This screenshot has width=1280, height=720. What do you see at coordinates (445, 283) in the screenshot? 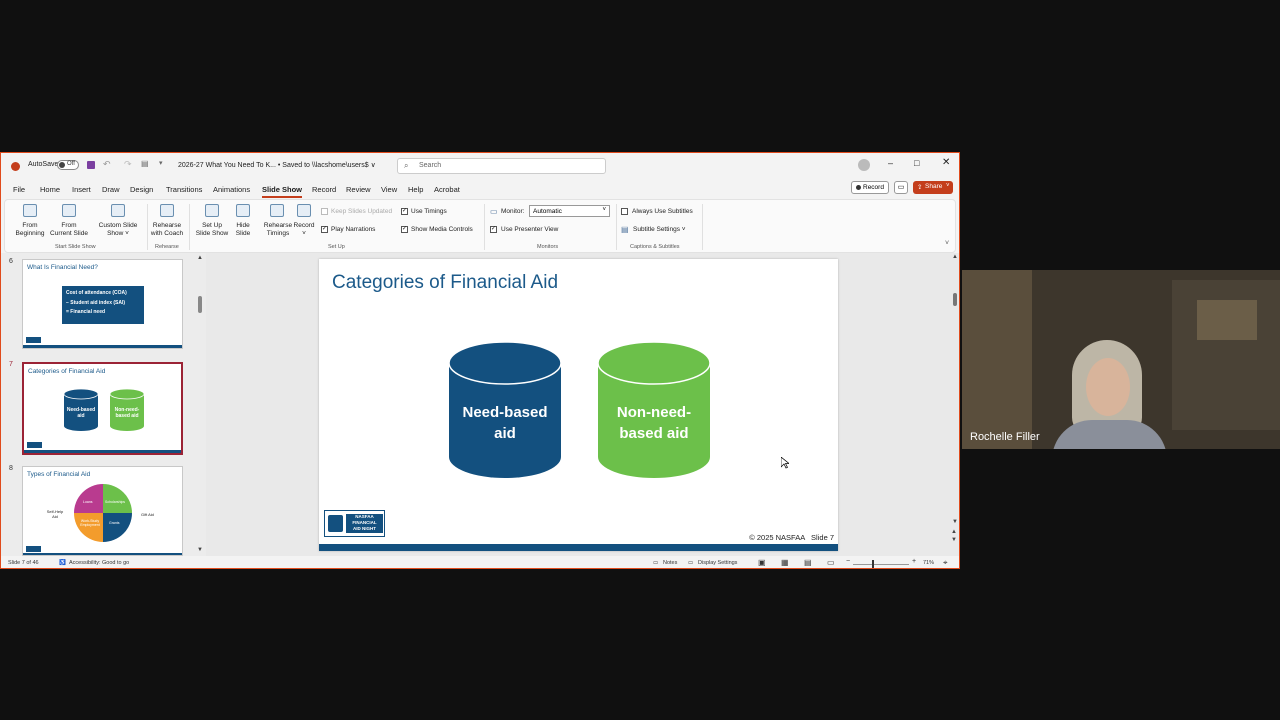
I see `slide-title: Categories of Financial Aid` at bounding box center [445, 283].